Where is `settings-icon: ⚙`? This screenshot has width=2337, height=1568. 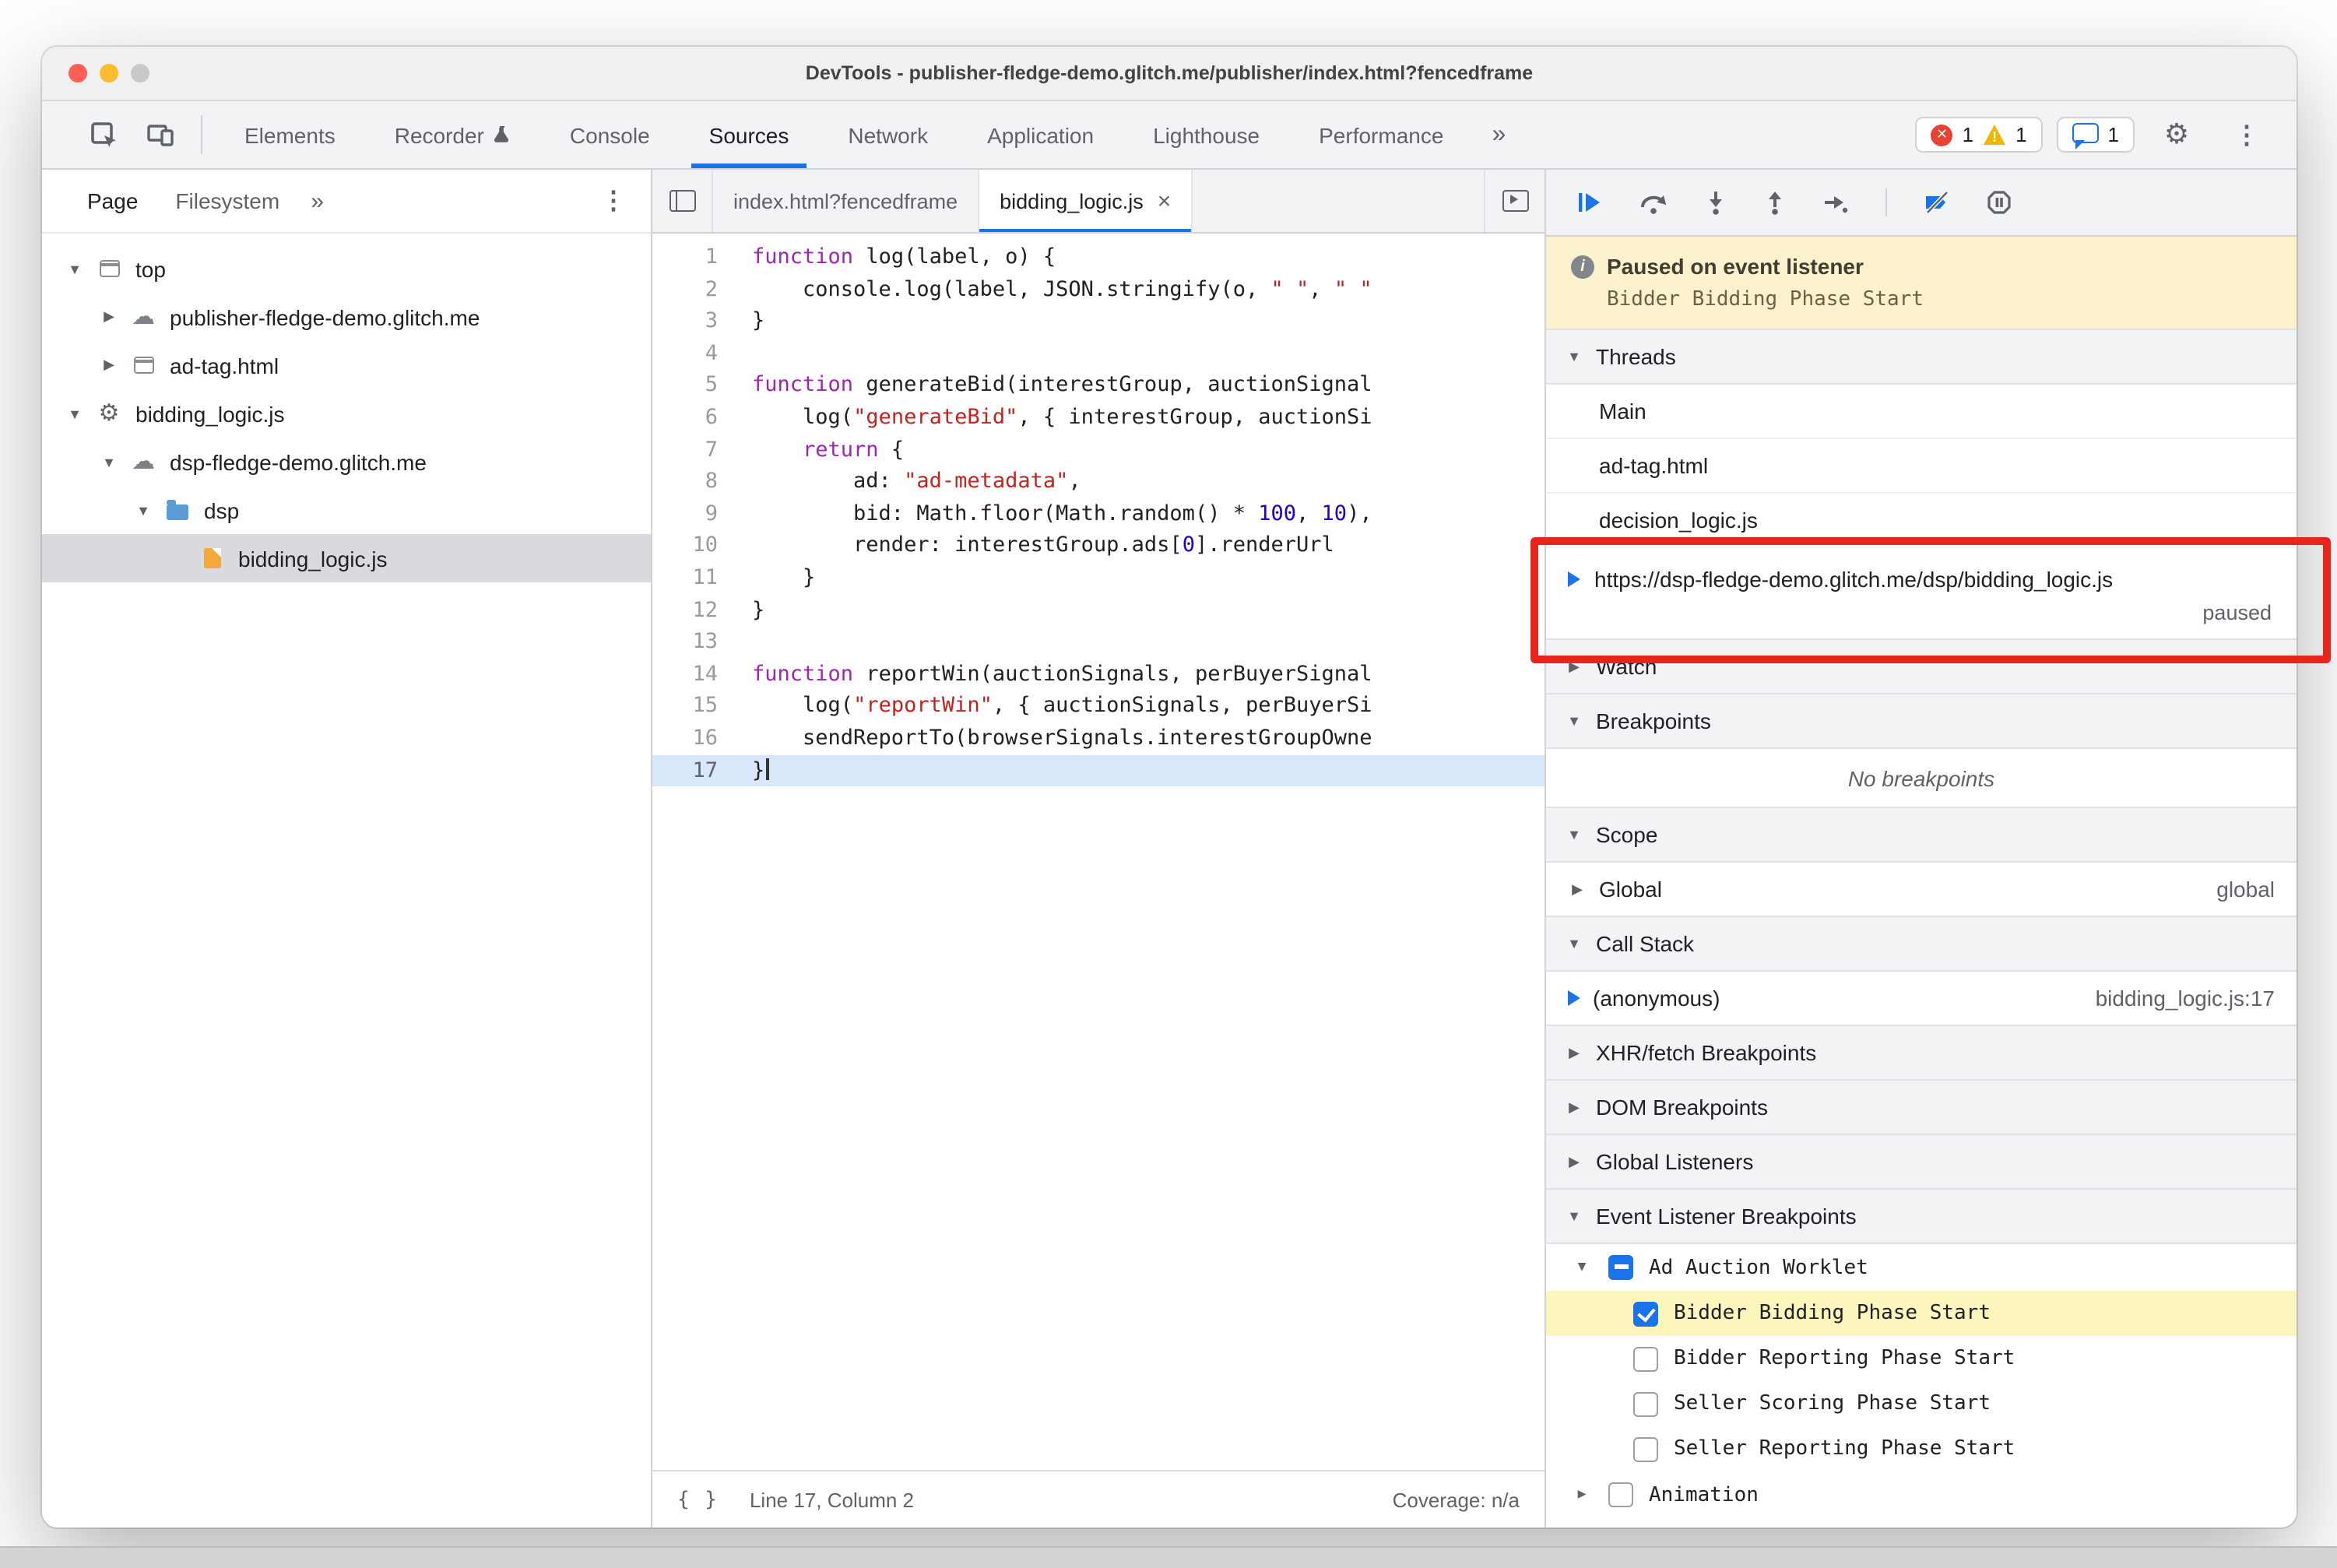
settings-icon: ⚙ is located at coordinates (2177, 134).